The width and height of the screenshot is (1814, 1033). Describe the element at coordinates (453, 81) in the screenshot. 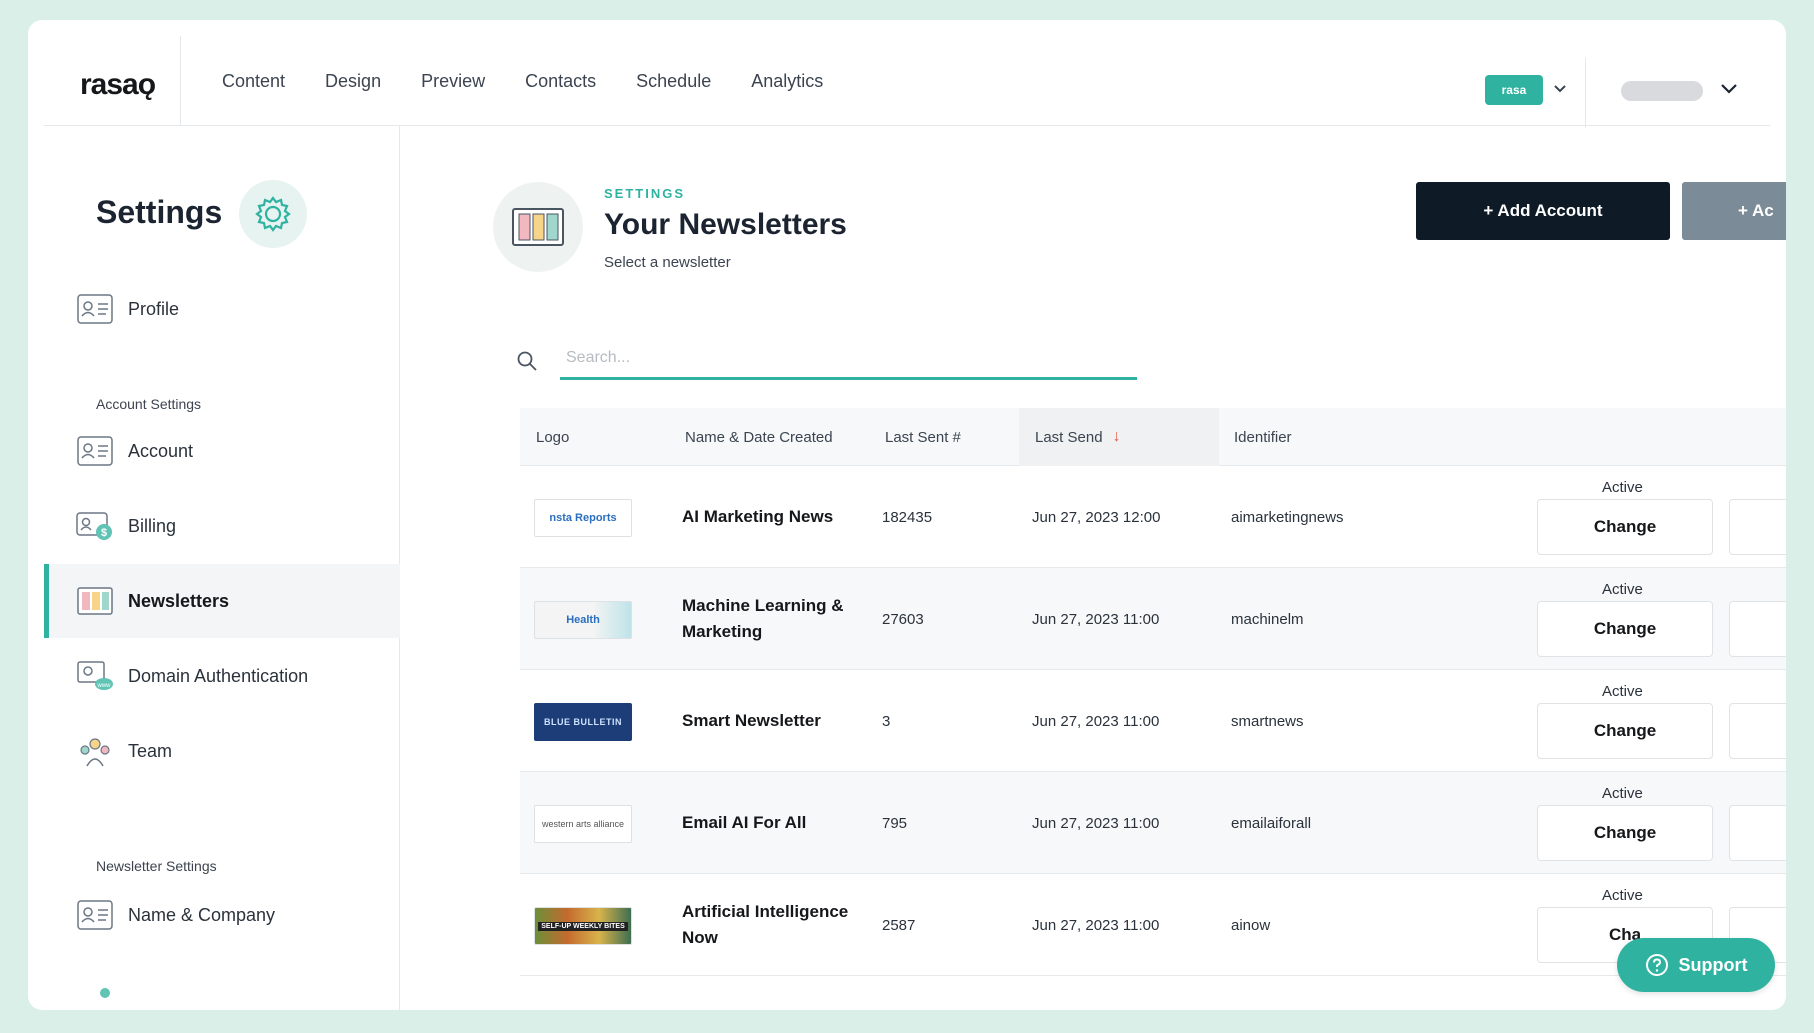

I see `nav-preview: Preview` at that location.